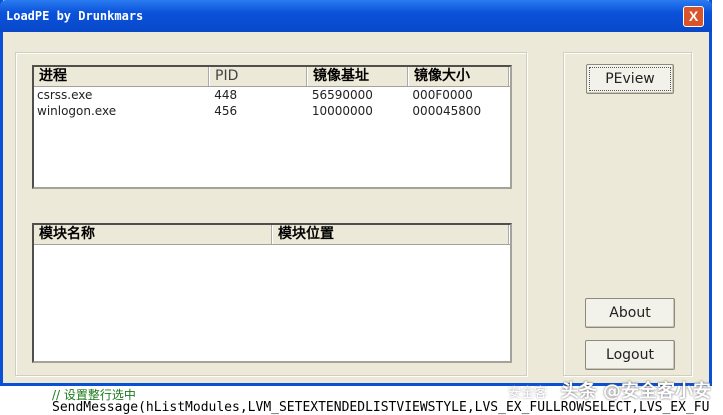  Describe the element at coordinates (342, 95) in the screenshot. I see `process-image-base: 56590000` at that location.